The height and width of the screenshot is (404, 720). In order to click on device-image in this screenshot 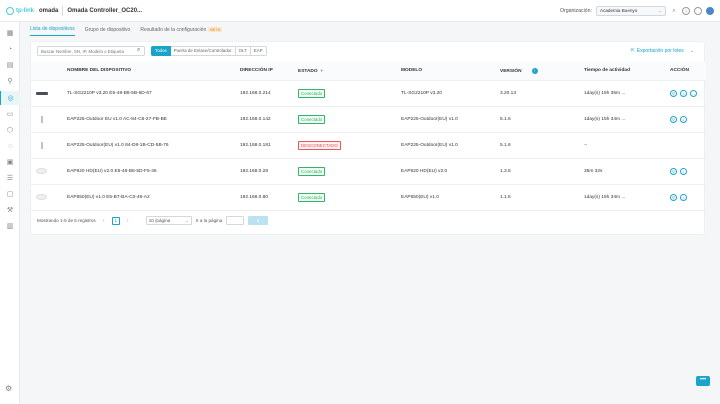, I will do `click(49, 119)`.